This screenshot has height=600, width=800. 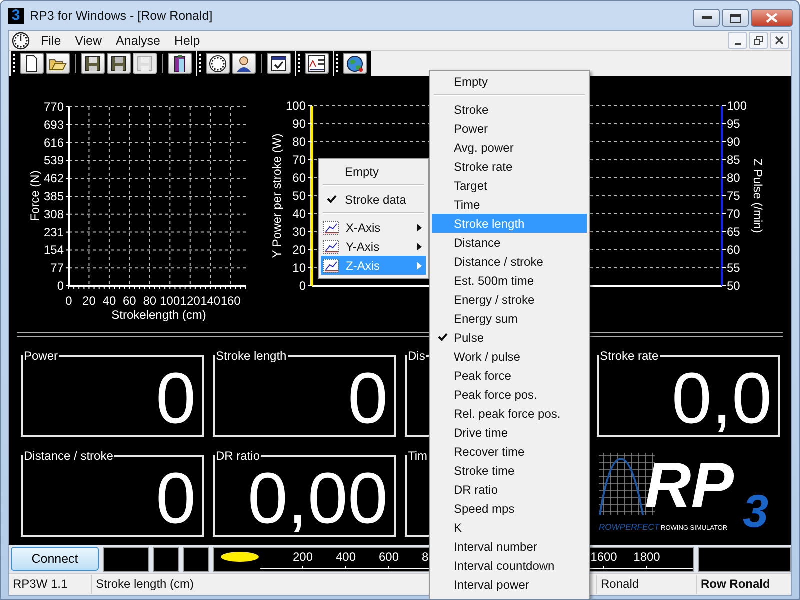 What do you see at coordinates (734, 124) in the screenshot?
I see `z-tick-label: 95` at bounding box center [734, 124].